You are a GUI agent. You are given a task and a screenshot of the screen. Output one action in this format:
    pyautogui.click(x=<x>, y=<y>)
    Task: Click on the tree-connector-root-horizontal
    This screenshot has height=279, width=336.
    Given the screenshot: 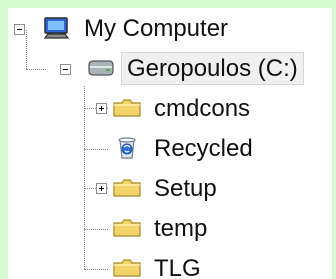 What is the action you would take?
    pyautogui.click(x=36, y=69)
    